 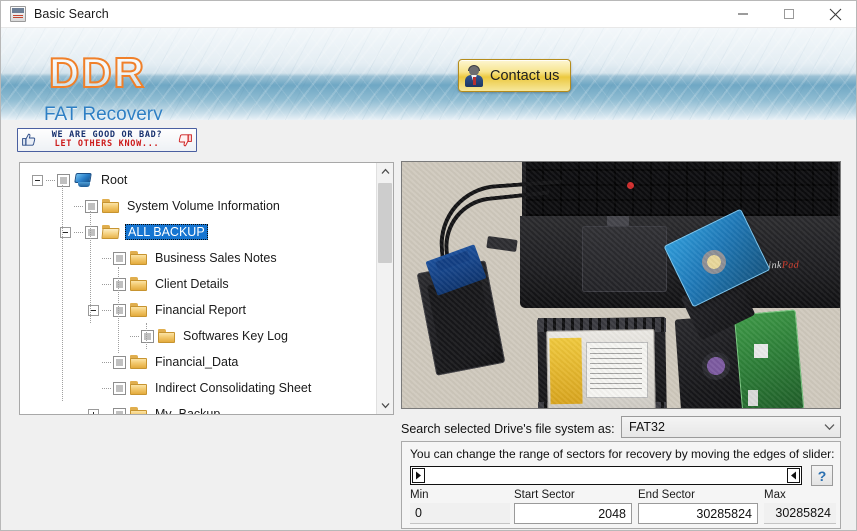 I want to click on tree-scrollbar, so click(x=384, y=288).